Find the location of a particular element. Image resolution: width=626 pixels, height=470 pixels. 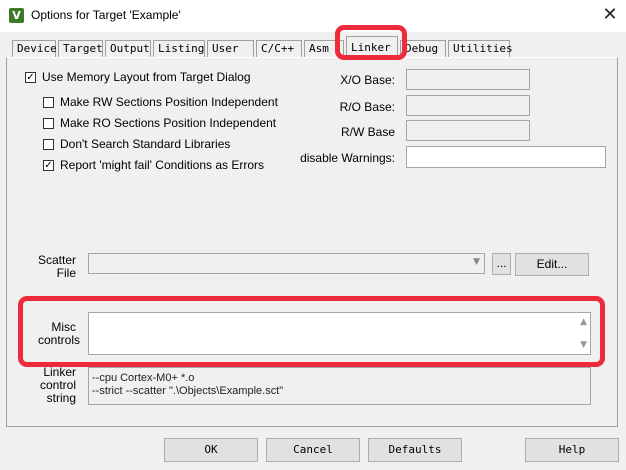

tab-target: Target is located at coordinates (80, 48).